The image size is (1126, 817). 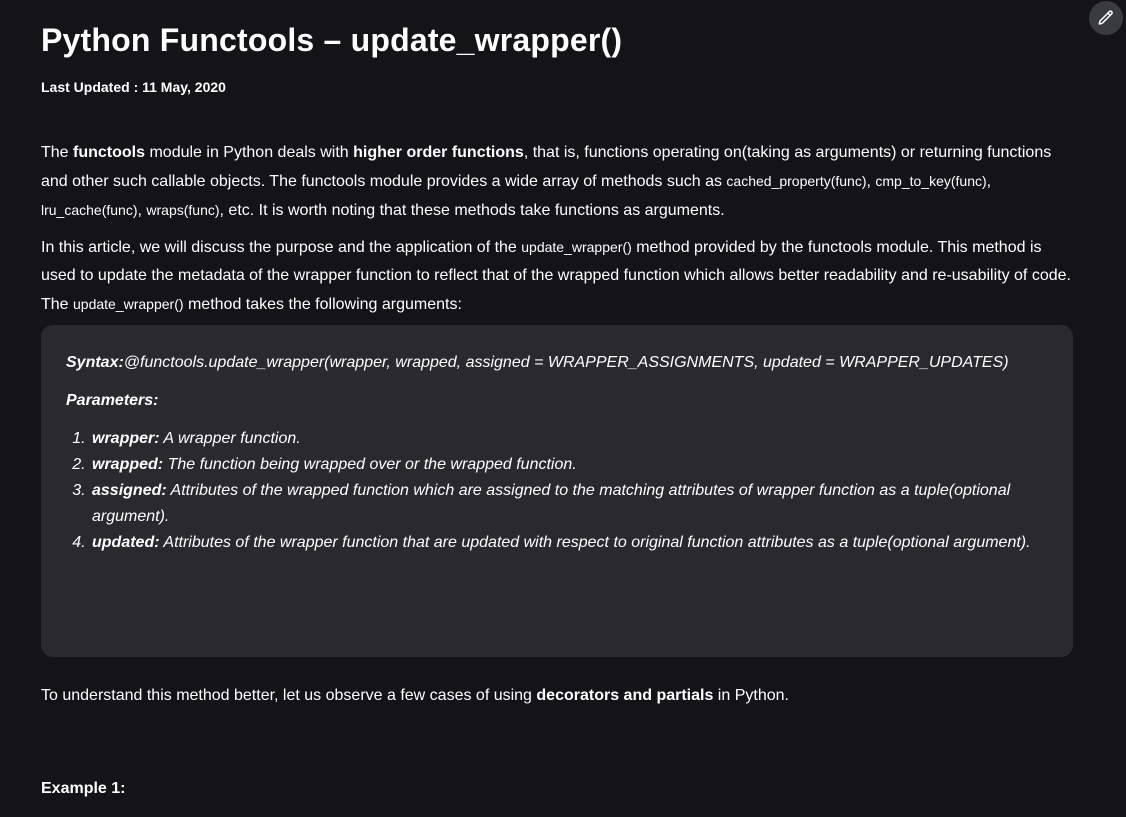 What do you see at coordinates (332, 40) in the screenshot?
I see `page-title: Python Functools – update_wrapper()` at bounding box center [332, 40].